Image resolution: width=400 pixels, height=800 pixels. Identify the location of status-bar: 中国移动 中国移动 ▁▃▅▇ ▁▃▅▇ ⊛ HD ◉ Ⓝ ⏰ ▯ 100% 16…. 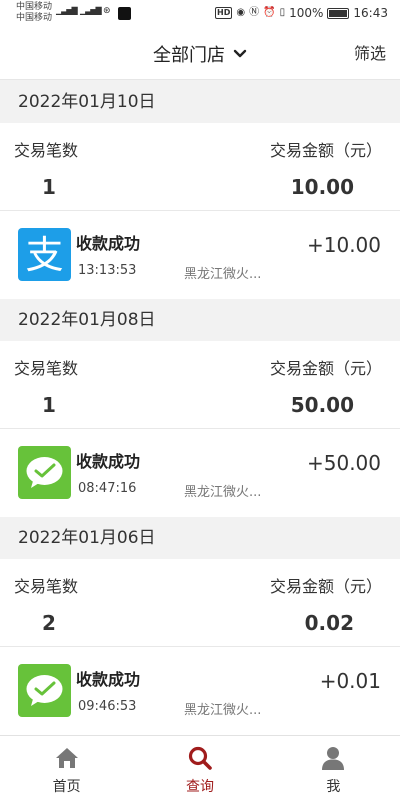
(200, 14).